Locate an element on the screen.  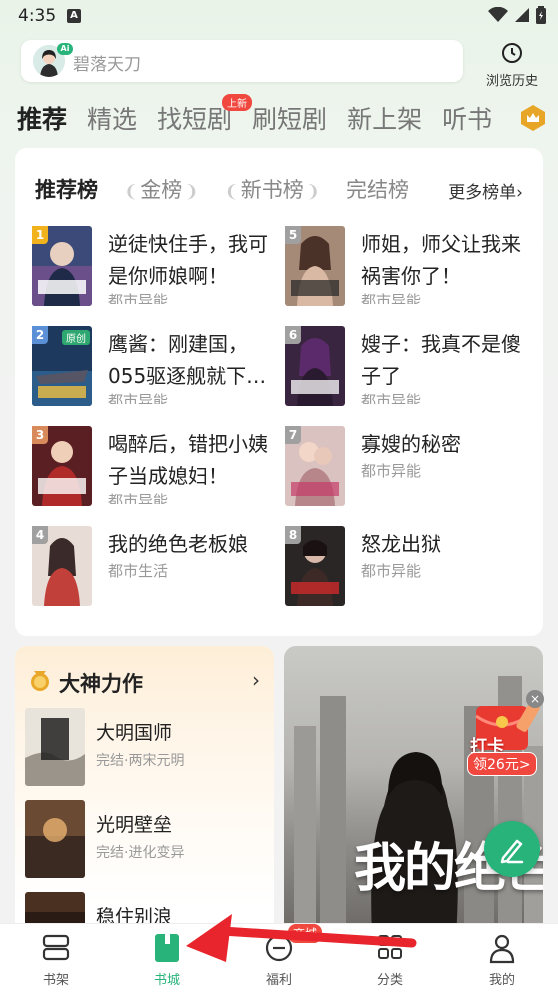
god-works-tag: 完结·进化变异 is located at coordinates (140, 853).